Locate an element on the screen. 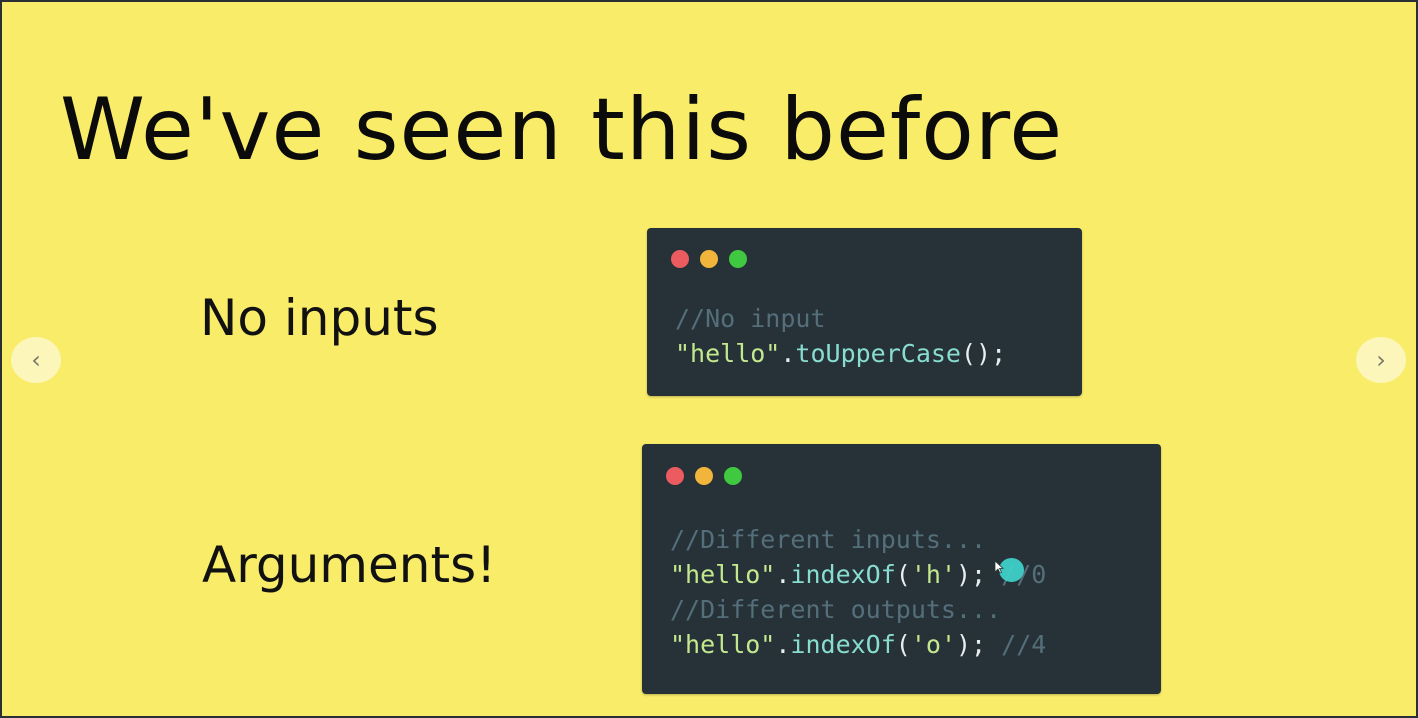 The width and height of the screenshot is (1418, 718). code-token: 'h' is located at coordinates (933, 574).